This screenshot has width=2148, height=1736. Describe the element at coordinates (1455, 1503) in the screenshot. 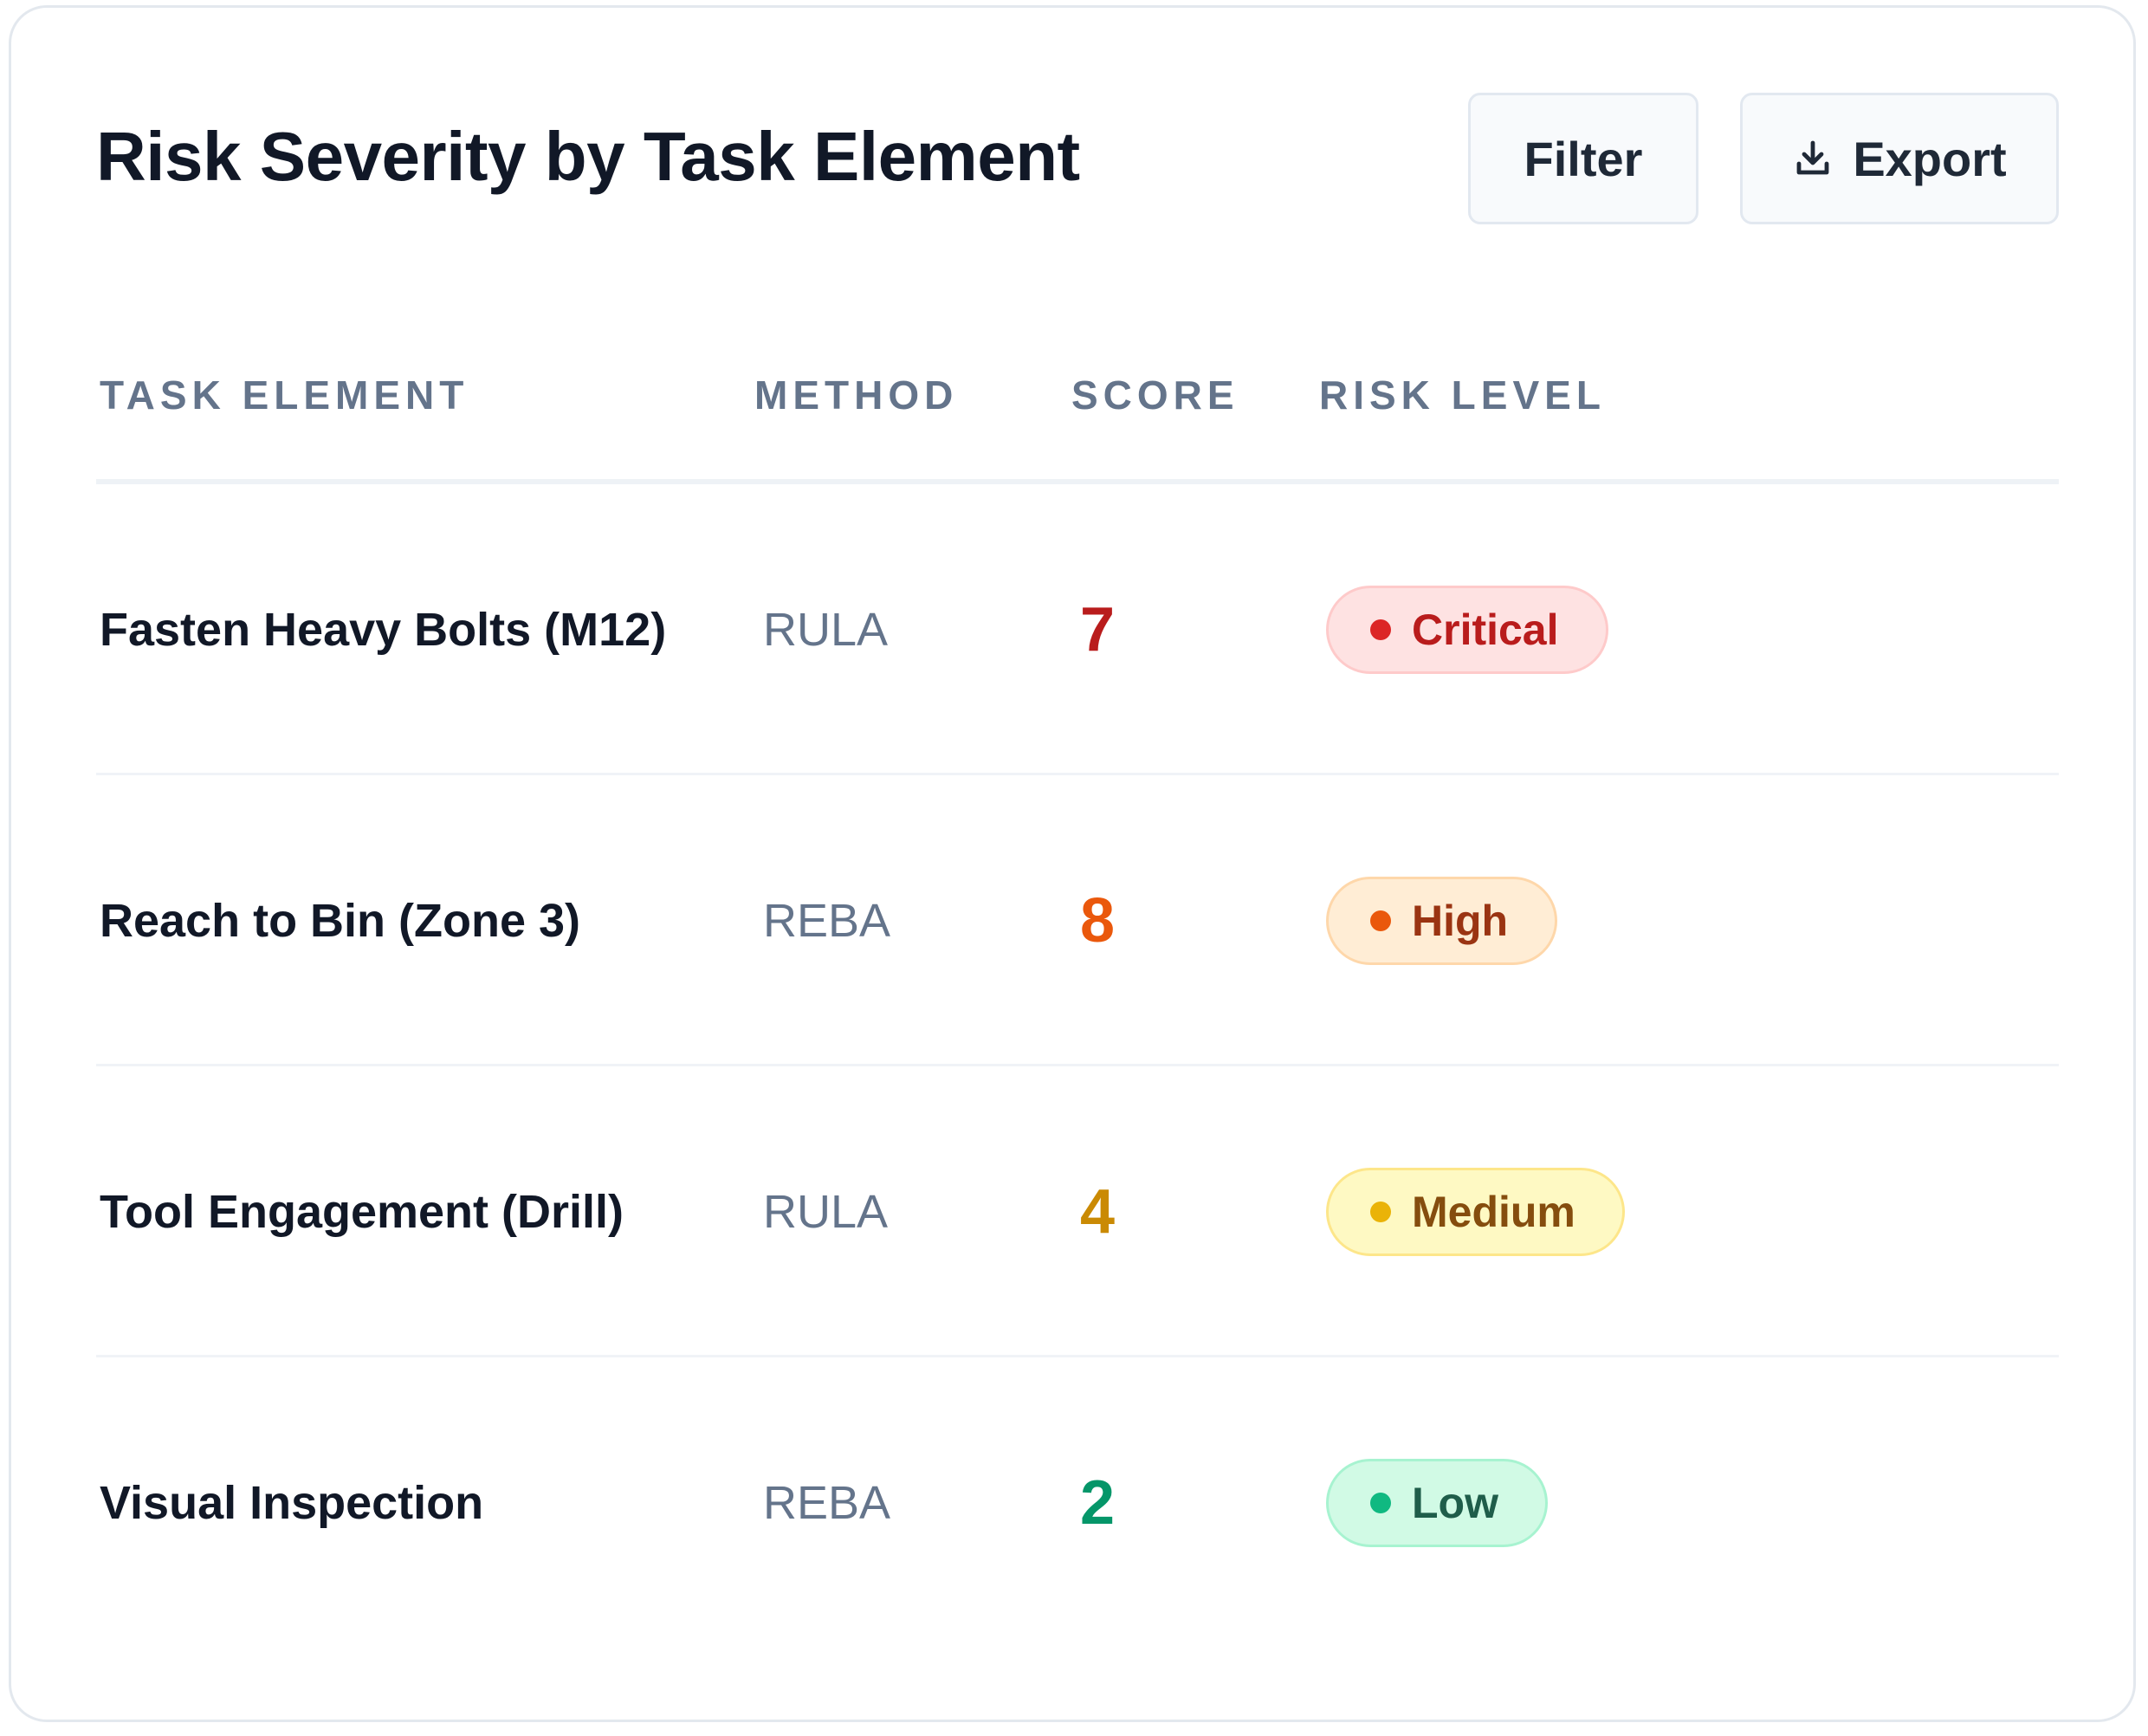

I see `risk-label: Low` at that location.